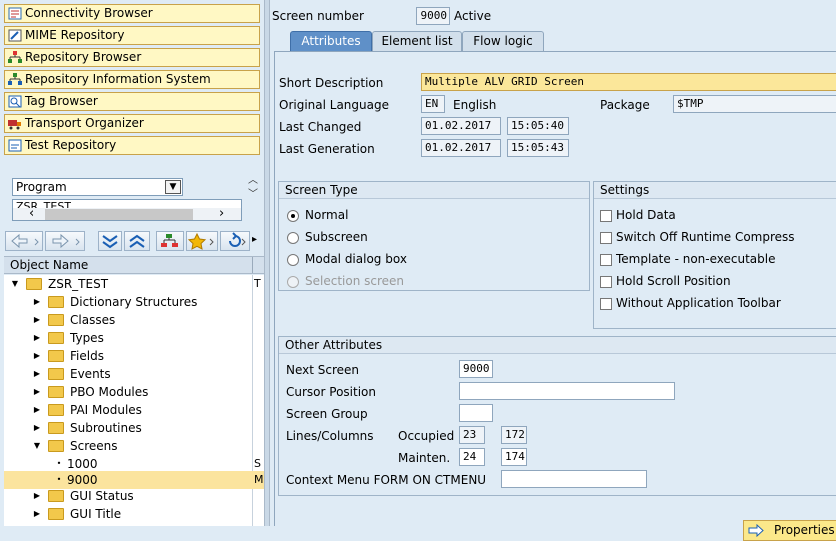 The height and width of the screenshot is (541, 836). What do you see at coordinates (252, 265) in the screenshot?
I see `column-separator` at bounding box center [252, 265].